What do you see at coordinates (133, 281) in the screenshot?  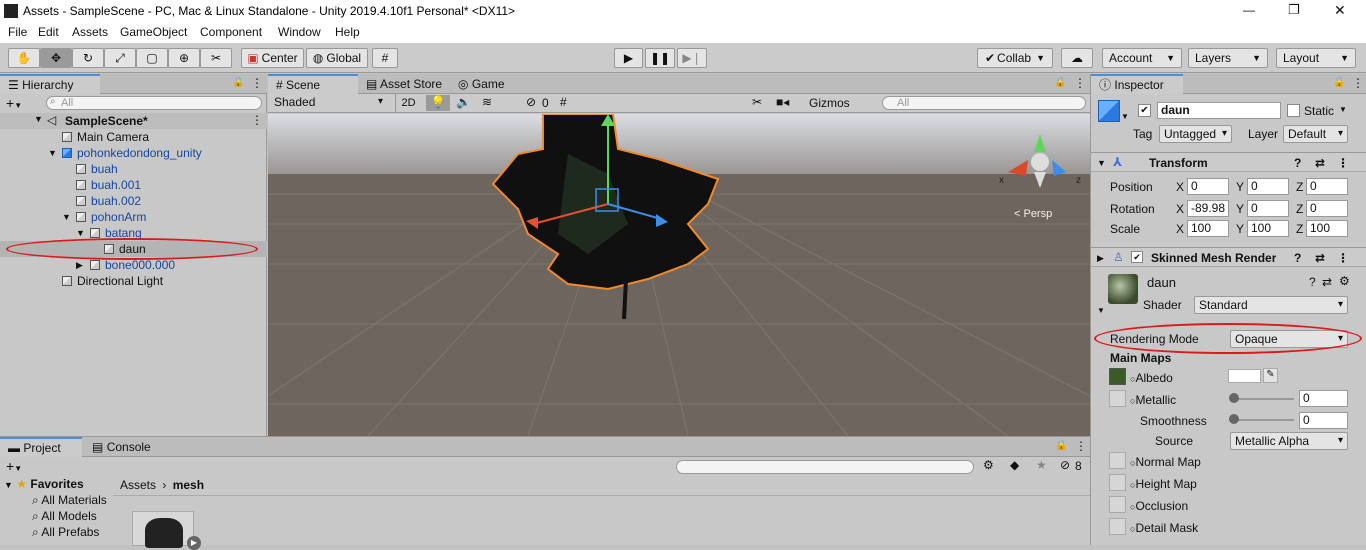 I see `list-item: Directional Light` at bounding box center [133, 281].